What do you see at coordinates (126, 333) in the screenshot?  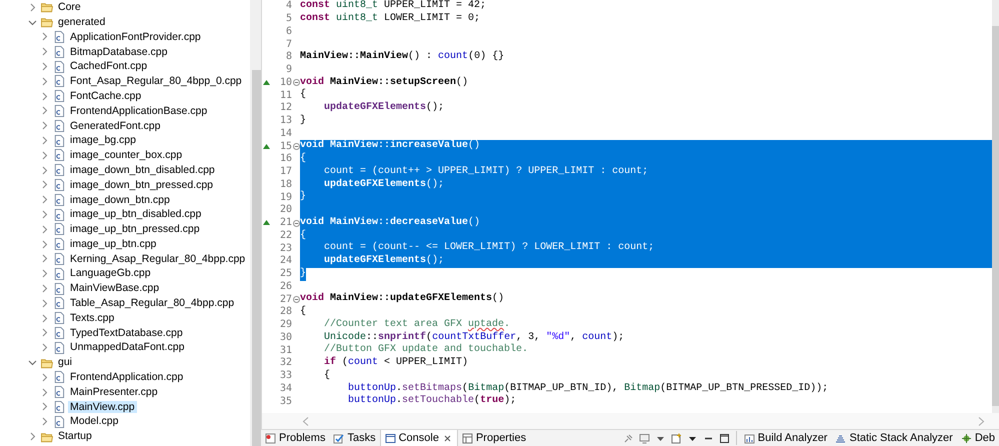 I see `tree-item: TypedTextDatabase.cpp` at bounding box center [126, 333].